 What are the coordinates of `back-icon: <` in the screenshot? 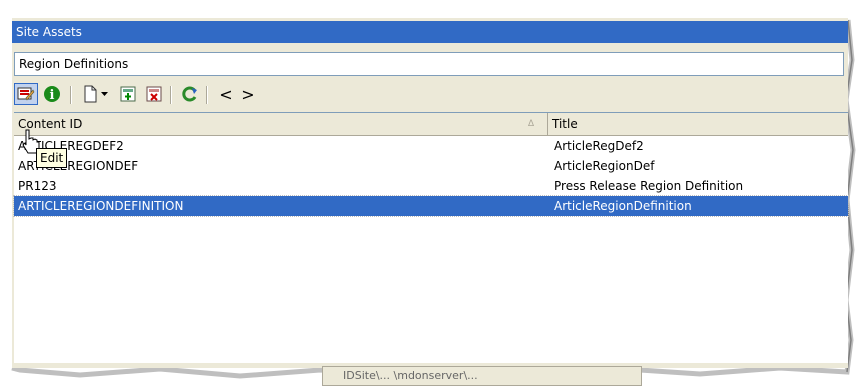 It's located at (226, 94).